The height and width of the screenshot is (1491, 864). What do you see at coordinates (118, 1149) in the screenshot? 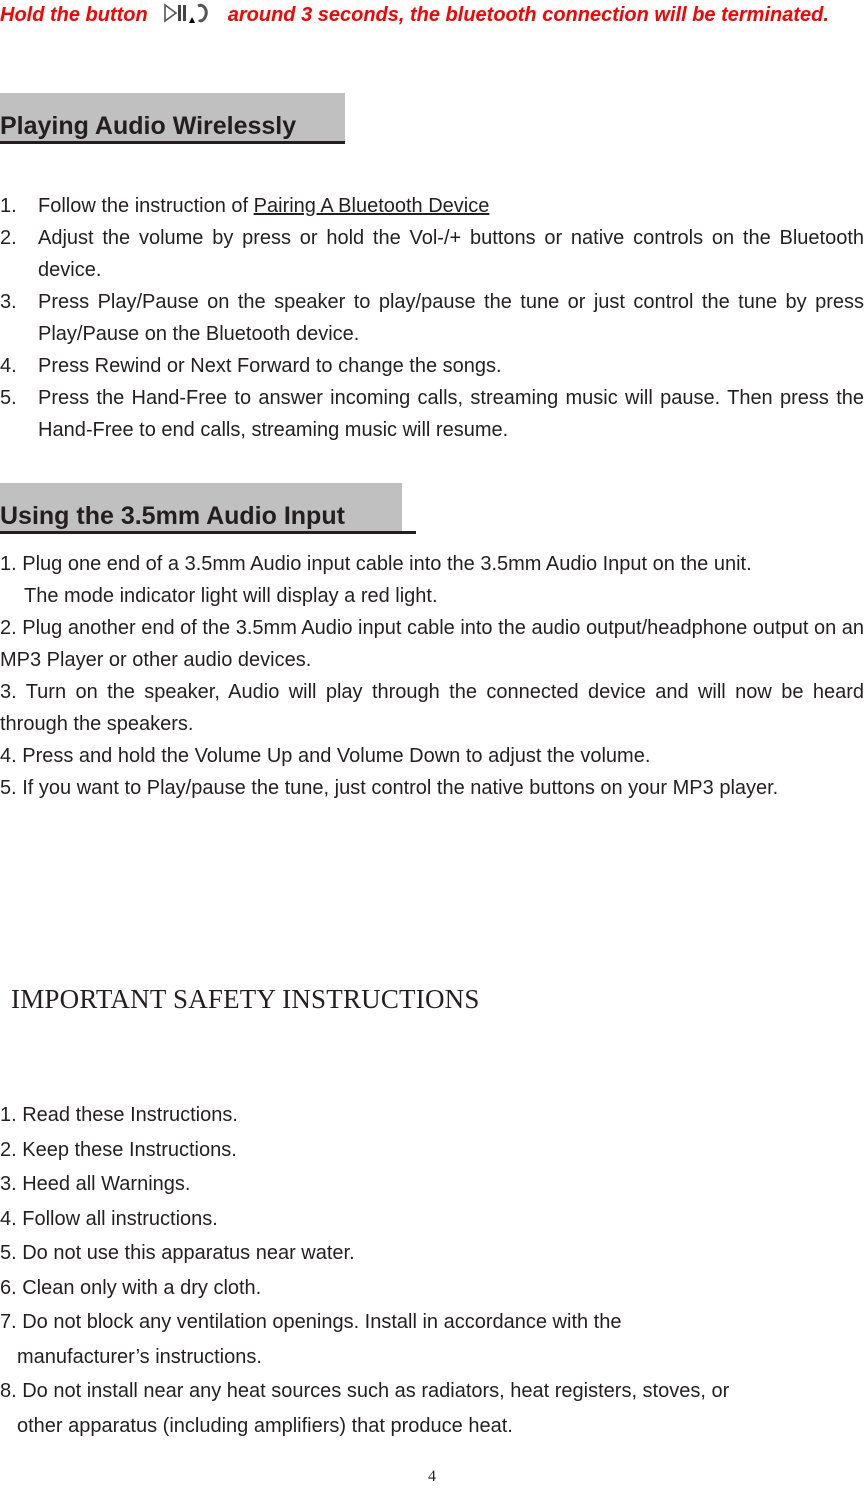
I see `list-item: 2. Keep these Instructions.` at bounding box center [118, 1149].